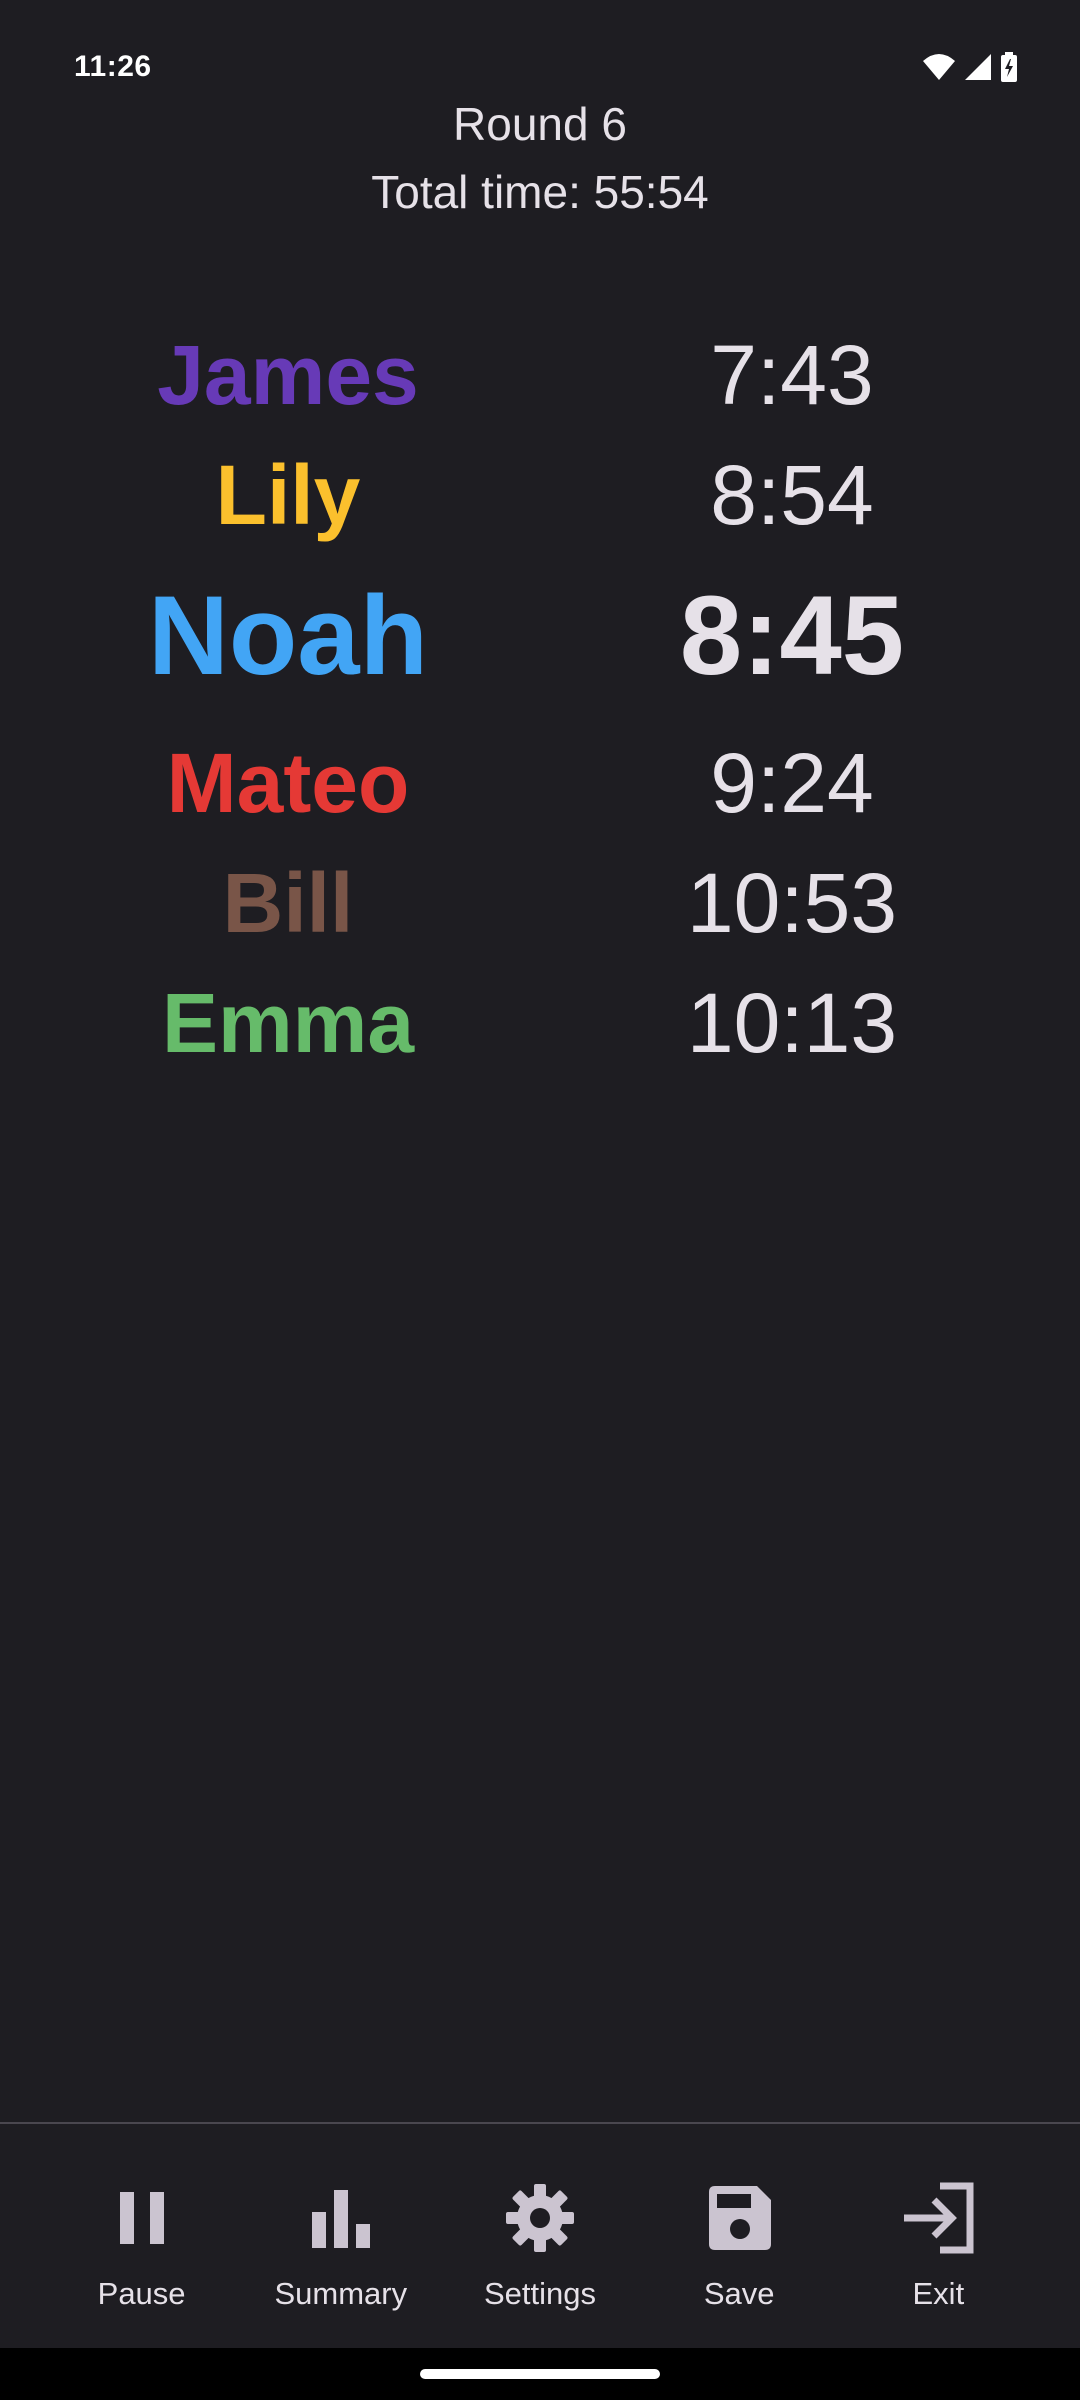  I want to click on player-name: Mateo, so click(288, 783).